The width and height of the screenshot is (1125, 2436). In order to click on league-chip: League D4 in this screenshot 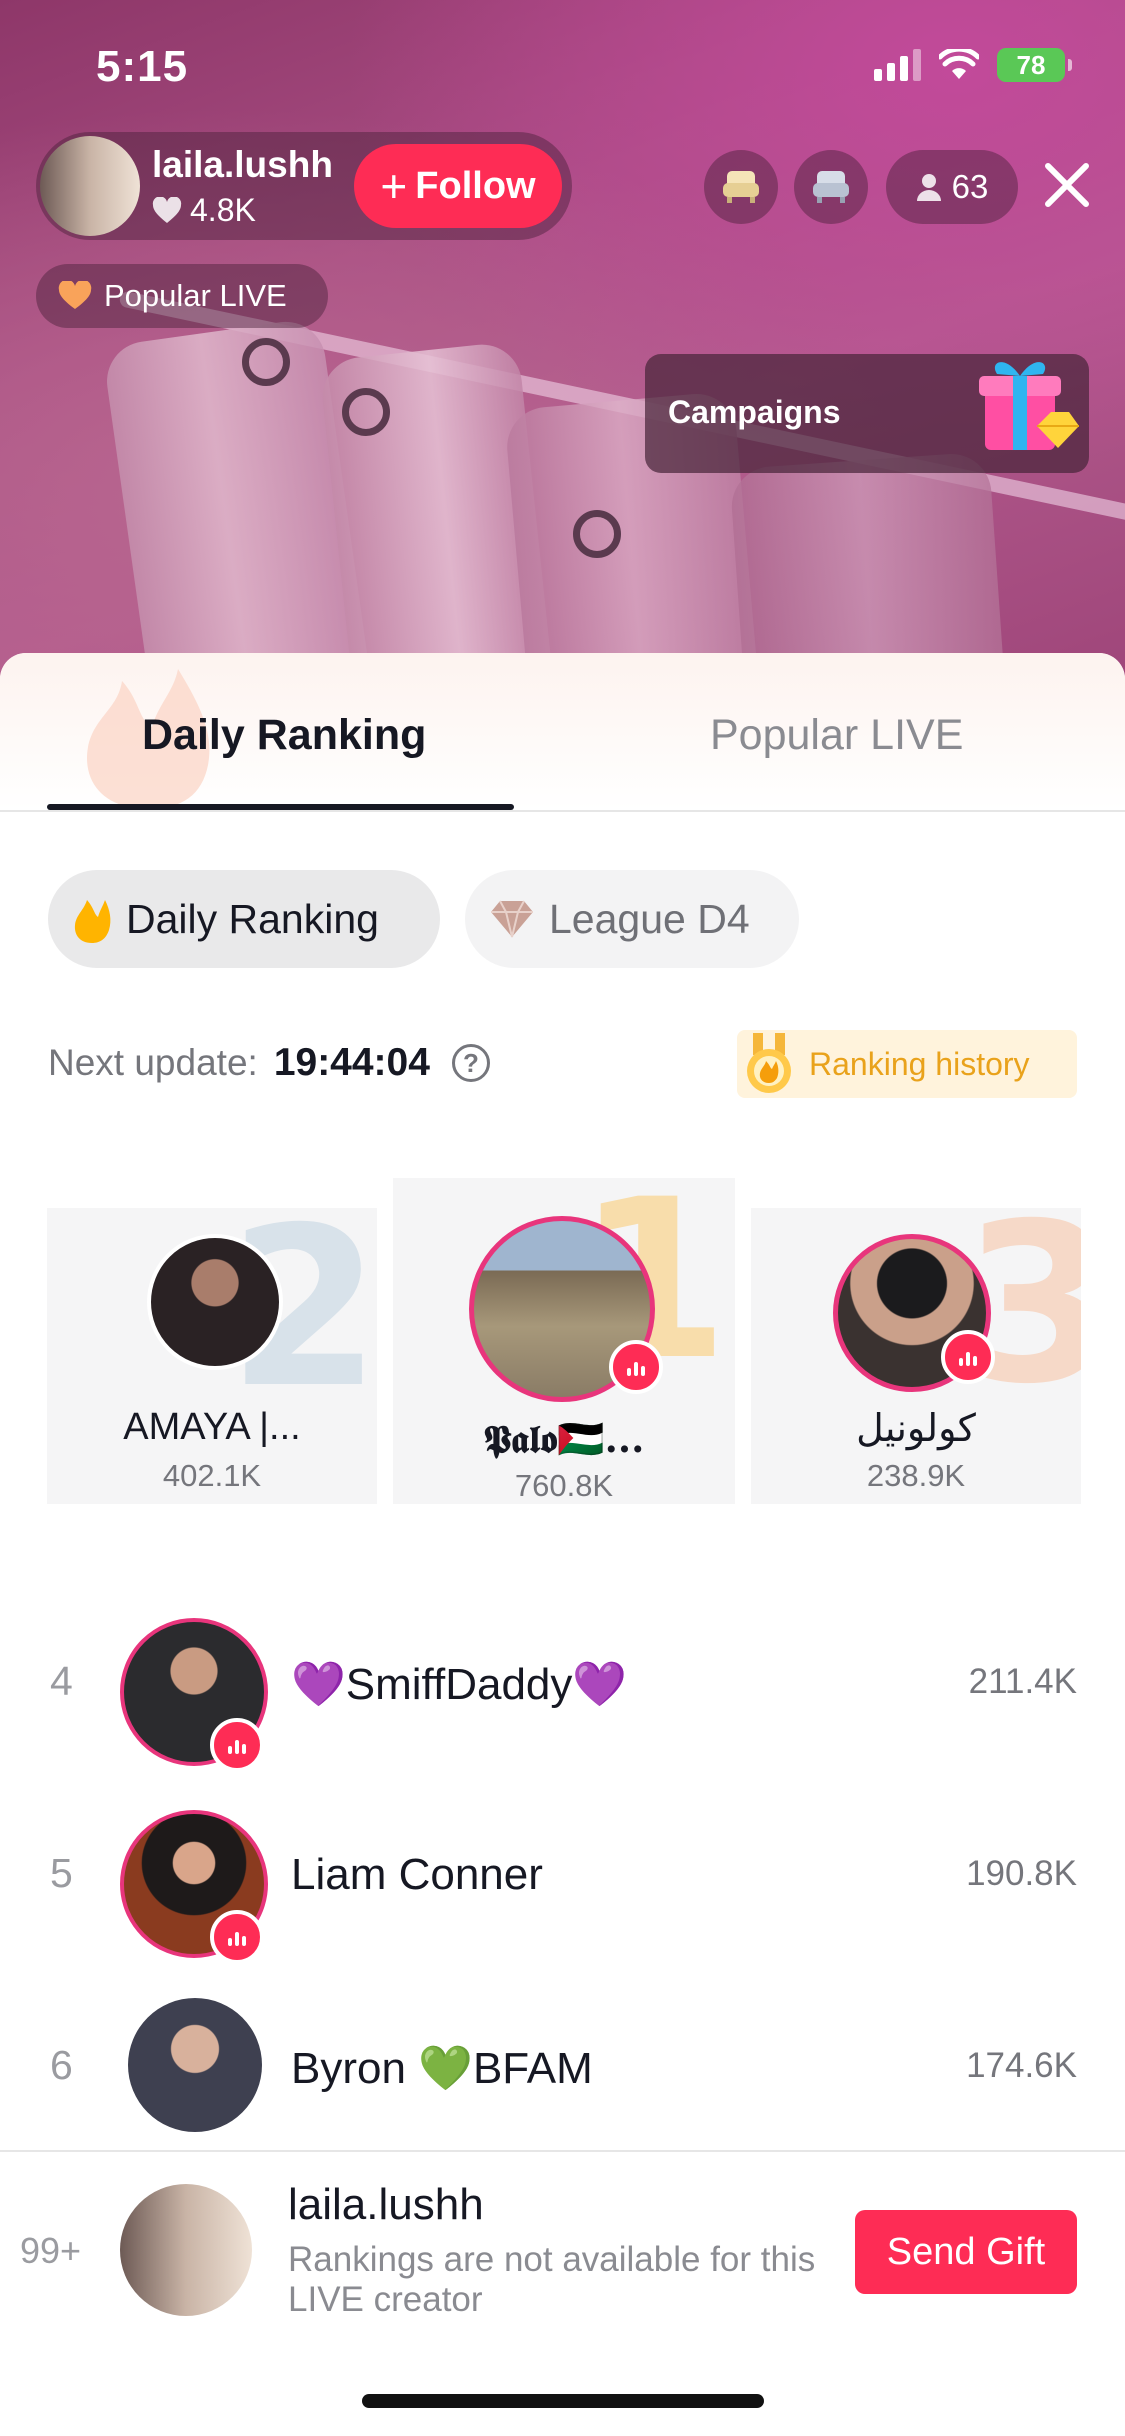, I will do `click(632, 919)`.